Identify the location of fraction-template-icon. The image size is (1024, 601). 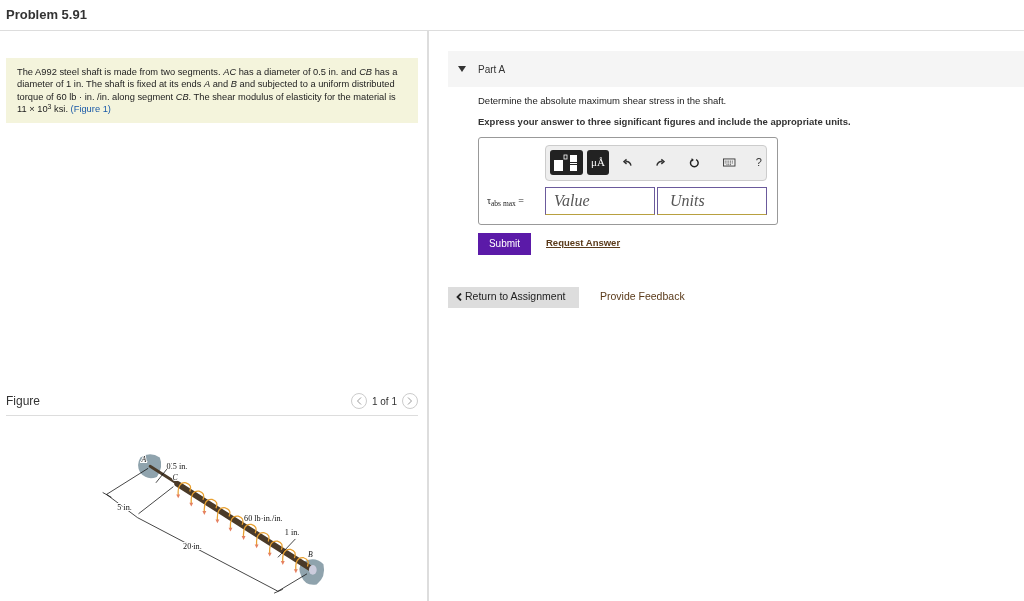
(566, 162).